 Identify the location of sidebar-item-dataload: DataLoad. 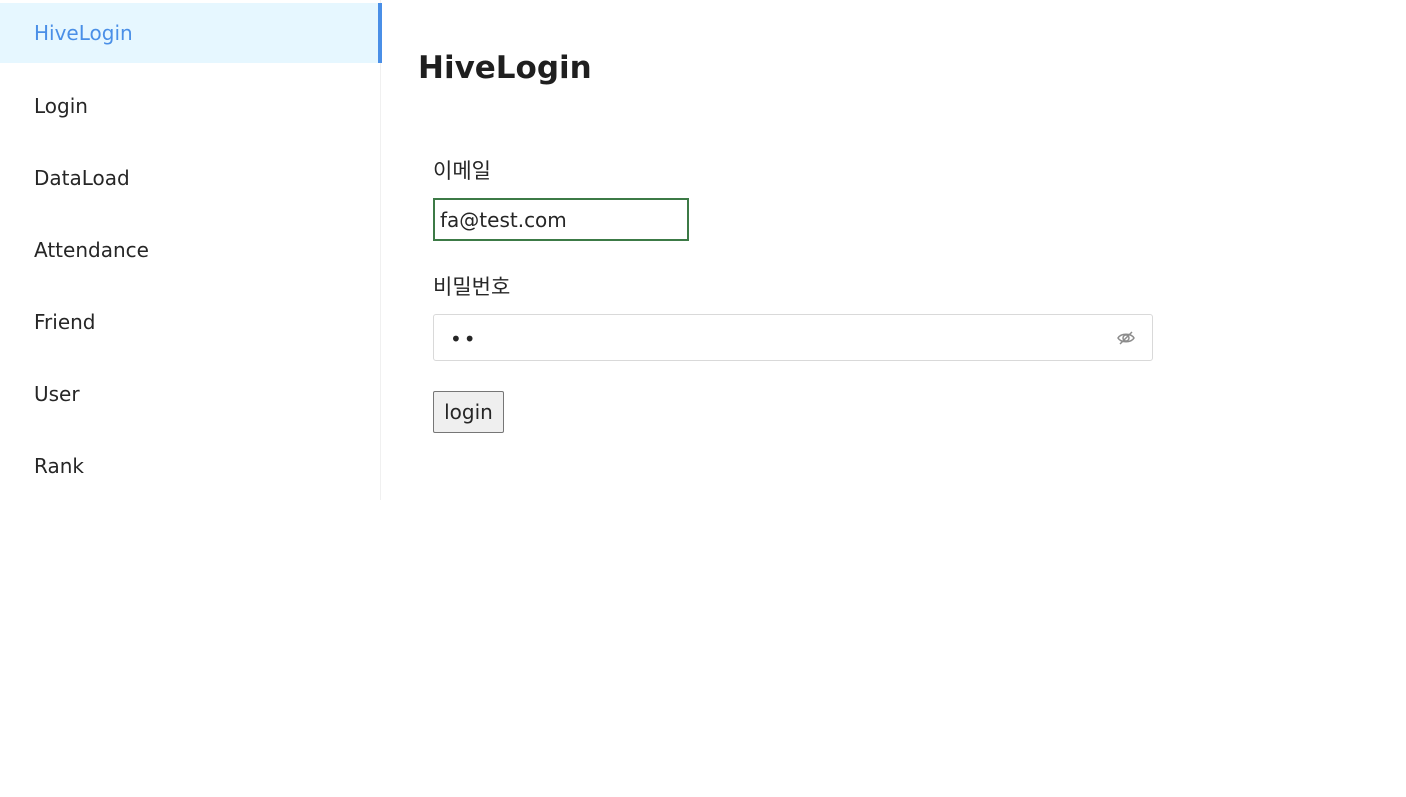
(191, 178).